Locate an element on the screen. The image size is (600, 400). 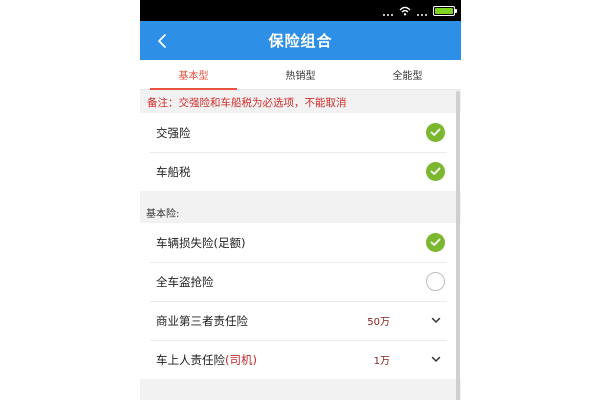
status-icons is located at coordinates (420, 10).